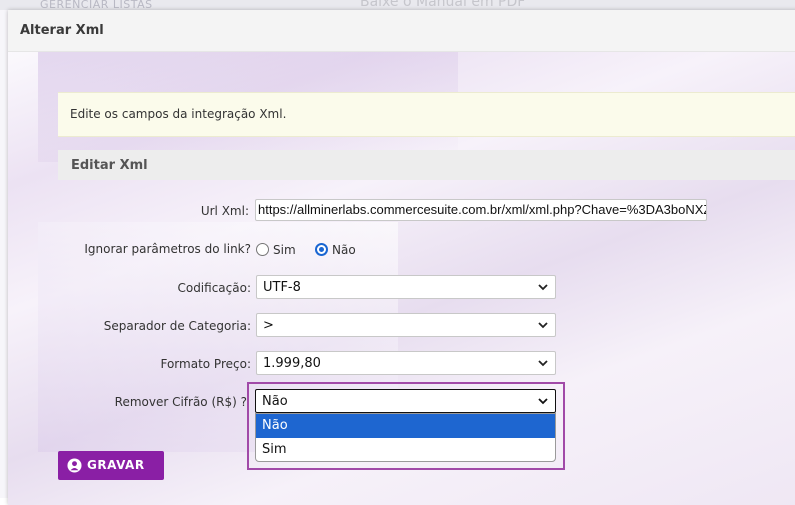 The image size is (795, 505). What do you see at coordinates (405, 450) in the screenshot?
I see `option-sim: Sim` at bounding box center [405, 450].